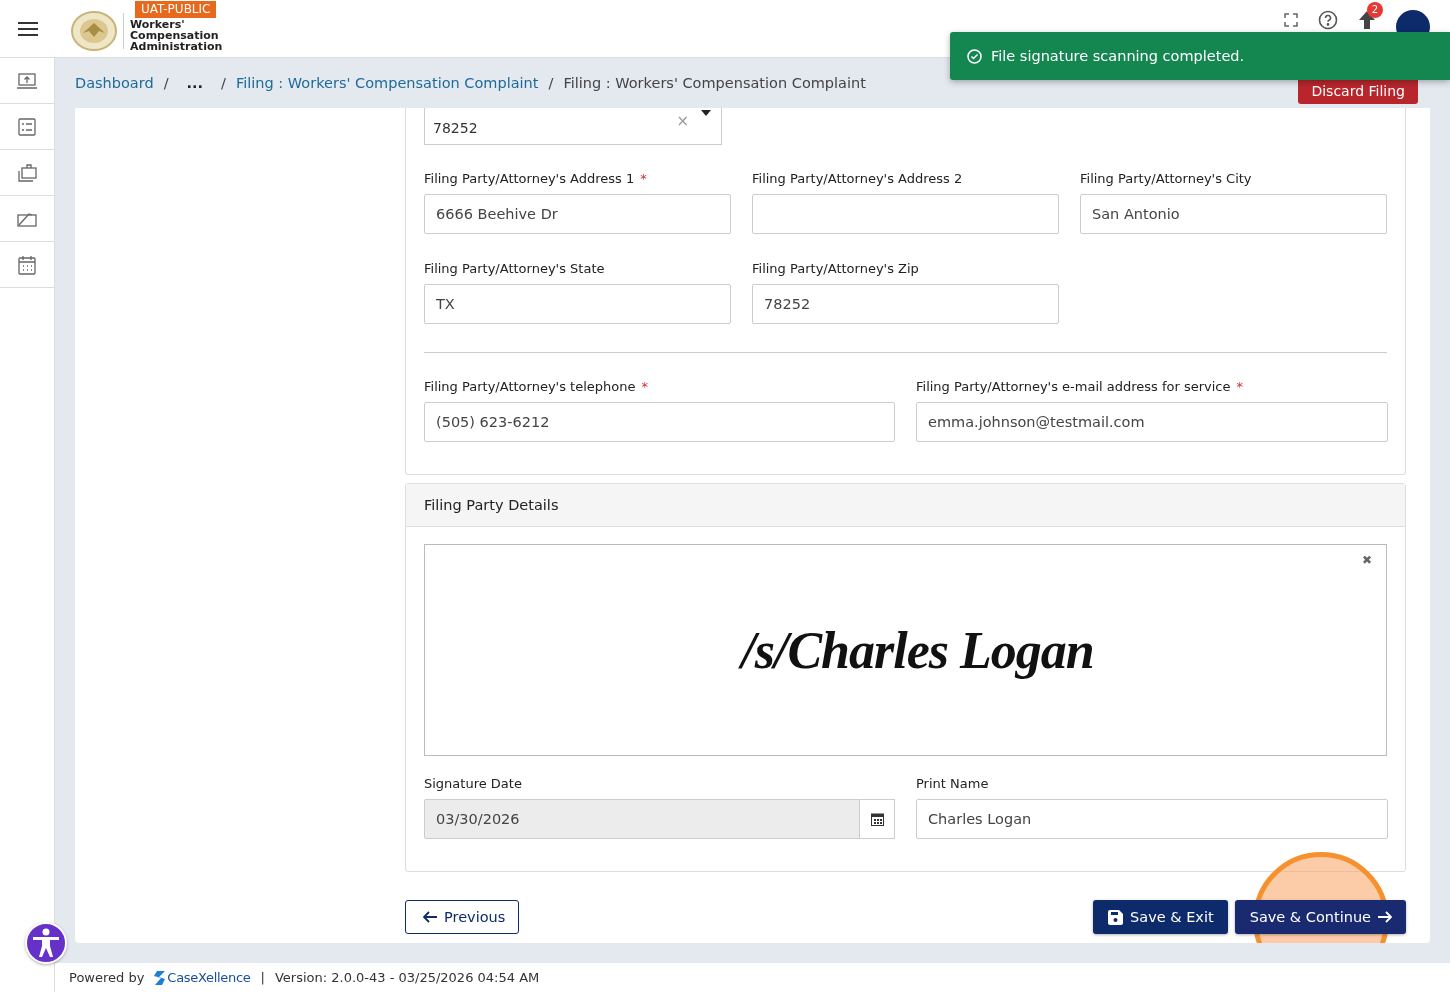 The height and width of the screenshot is (992, 1450). I want to click on briefcase-icon, so click(27, 172).